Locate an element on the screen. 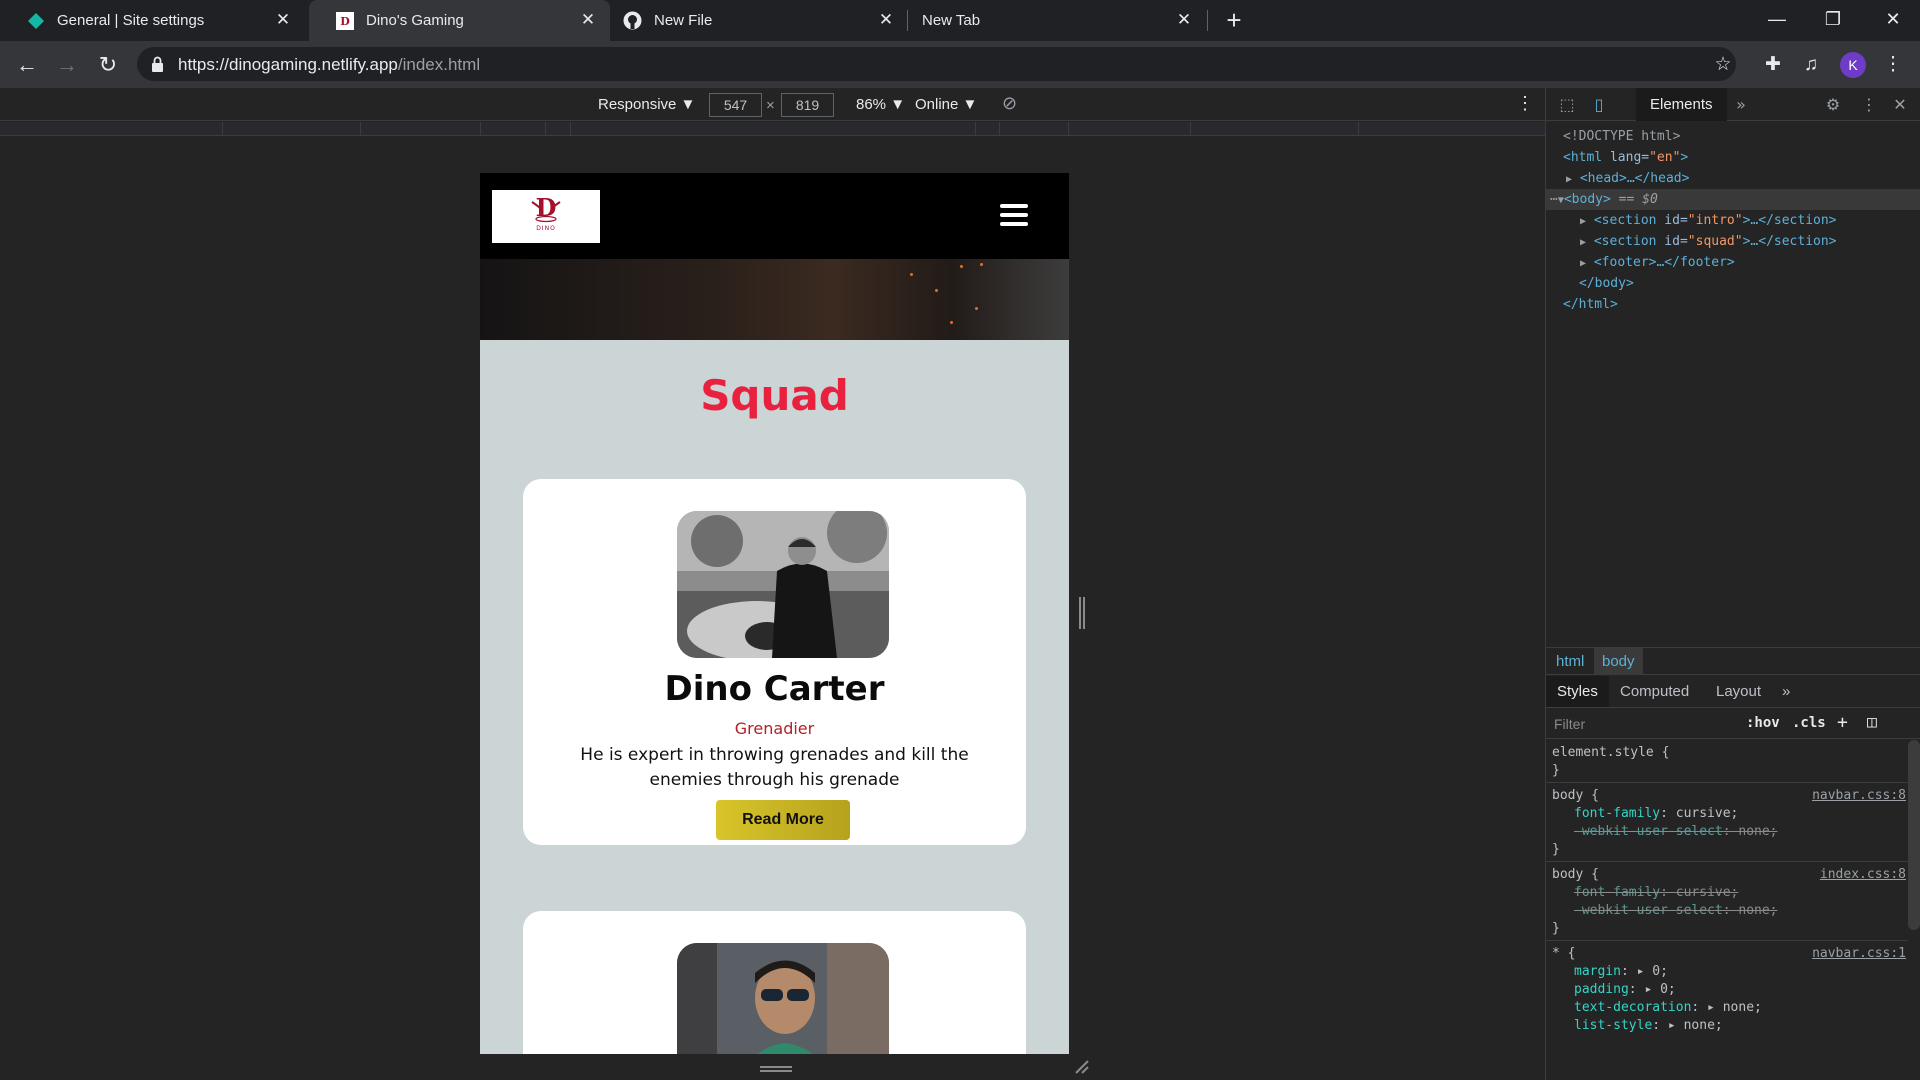 This screenshot has height=1080, width=1920. styles-scrollbar is located at coordinates (1914, 835).